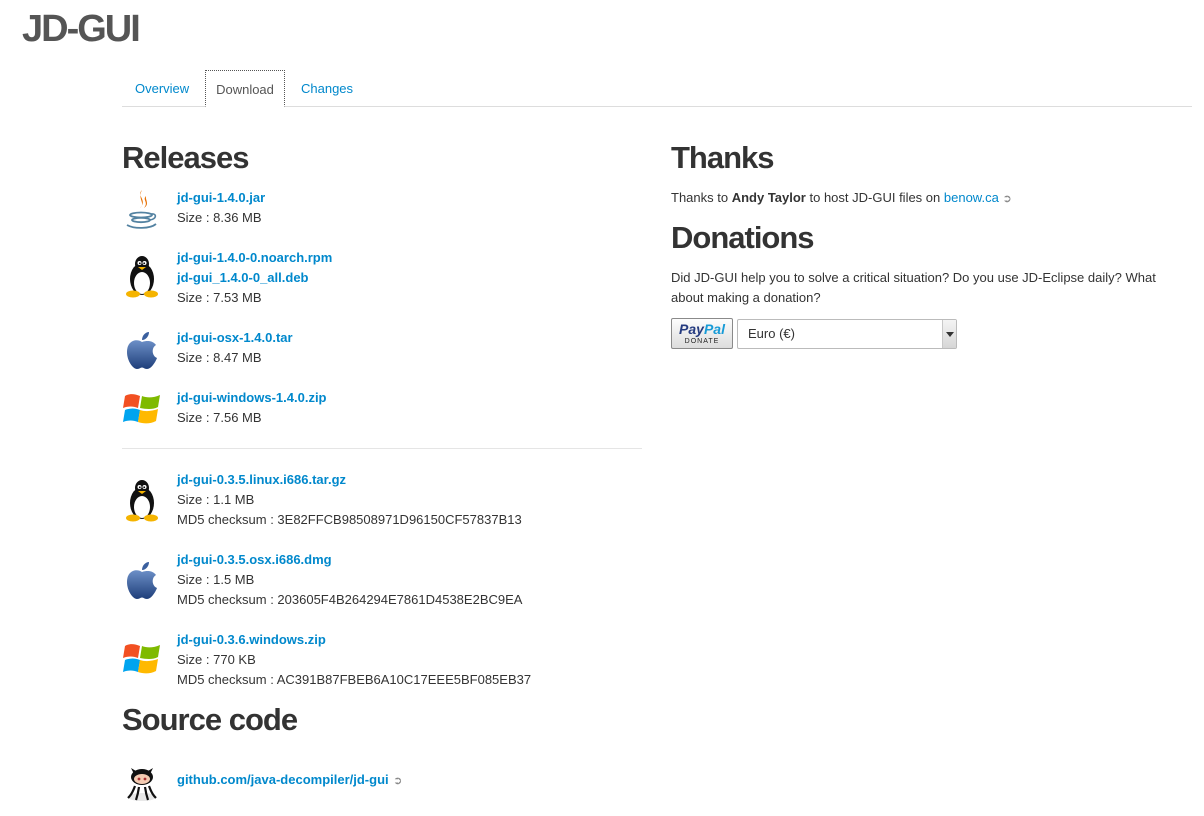  Describe the element at coordinates (219, 417) in the screenshot. I see `file-size: Size : 7.56 MB` at that location.